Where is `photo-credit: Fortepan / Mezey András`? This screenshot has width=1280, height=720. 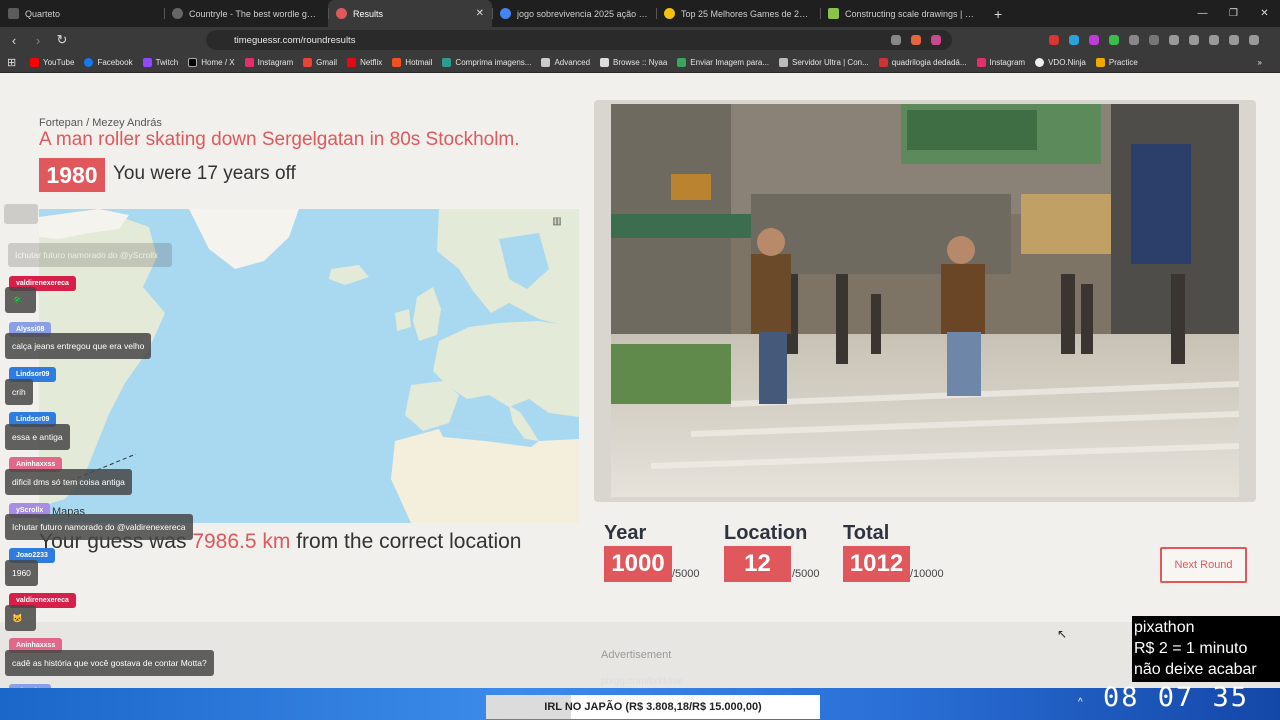 photo-credit: Fortepan / Mezey András is located at coordinates (100, 123).